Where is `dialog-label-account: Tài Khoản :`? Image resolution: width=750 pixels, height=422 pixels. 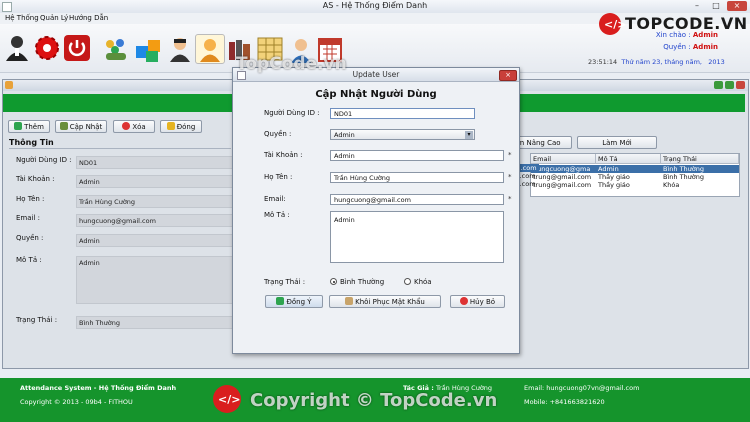 dialog-label-account: Tài Khoản : is located at coordinates (283, 155).